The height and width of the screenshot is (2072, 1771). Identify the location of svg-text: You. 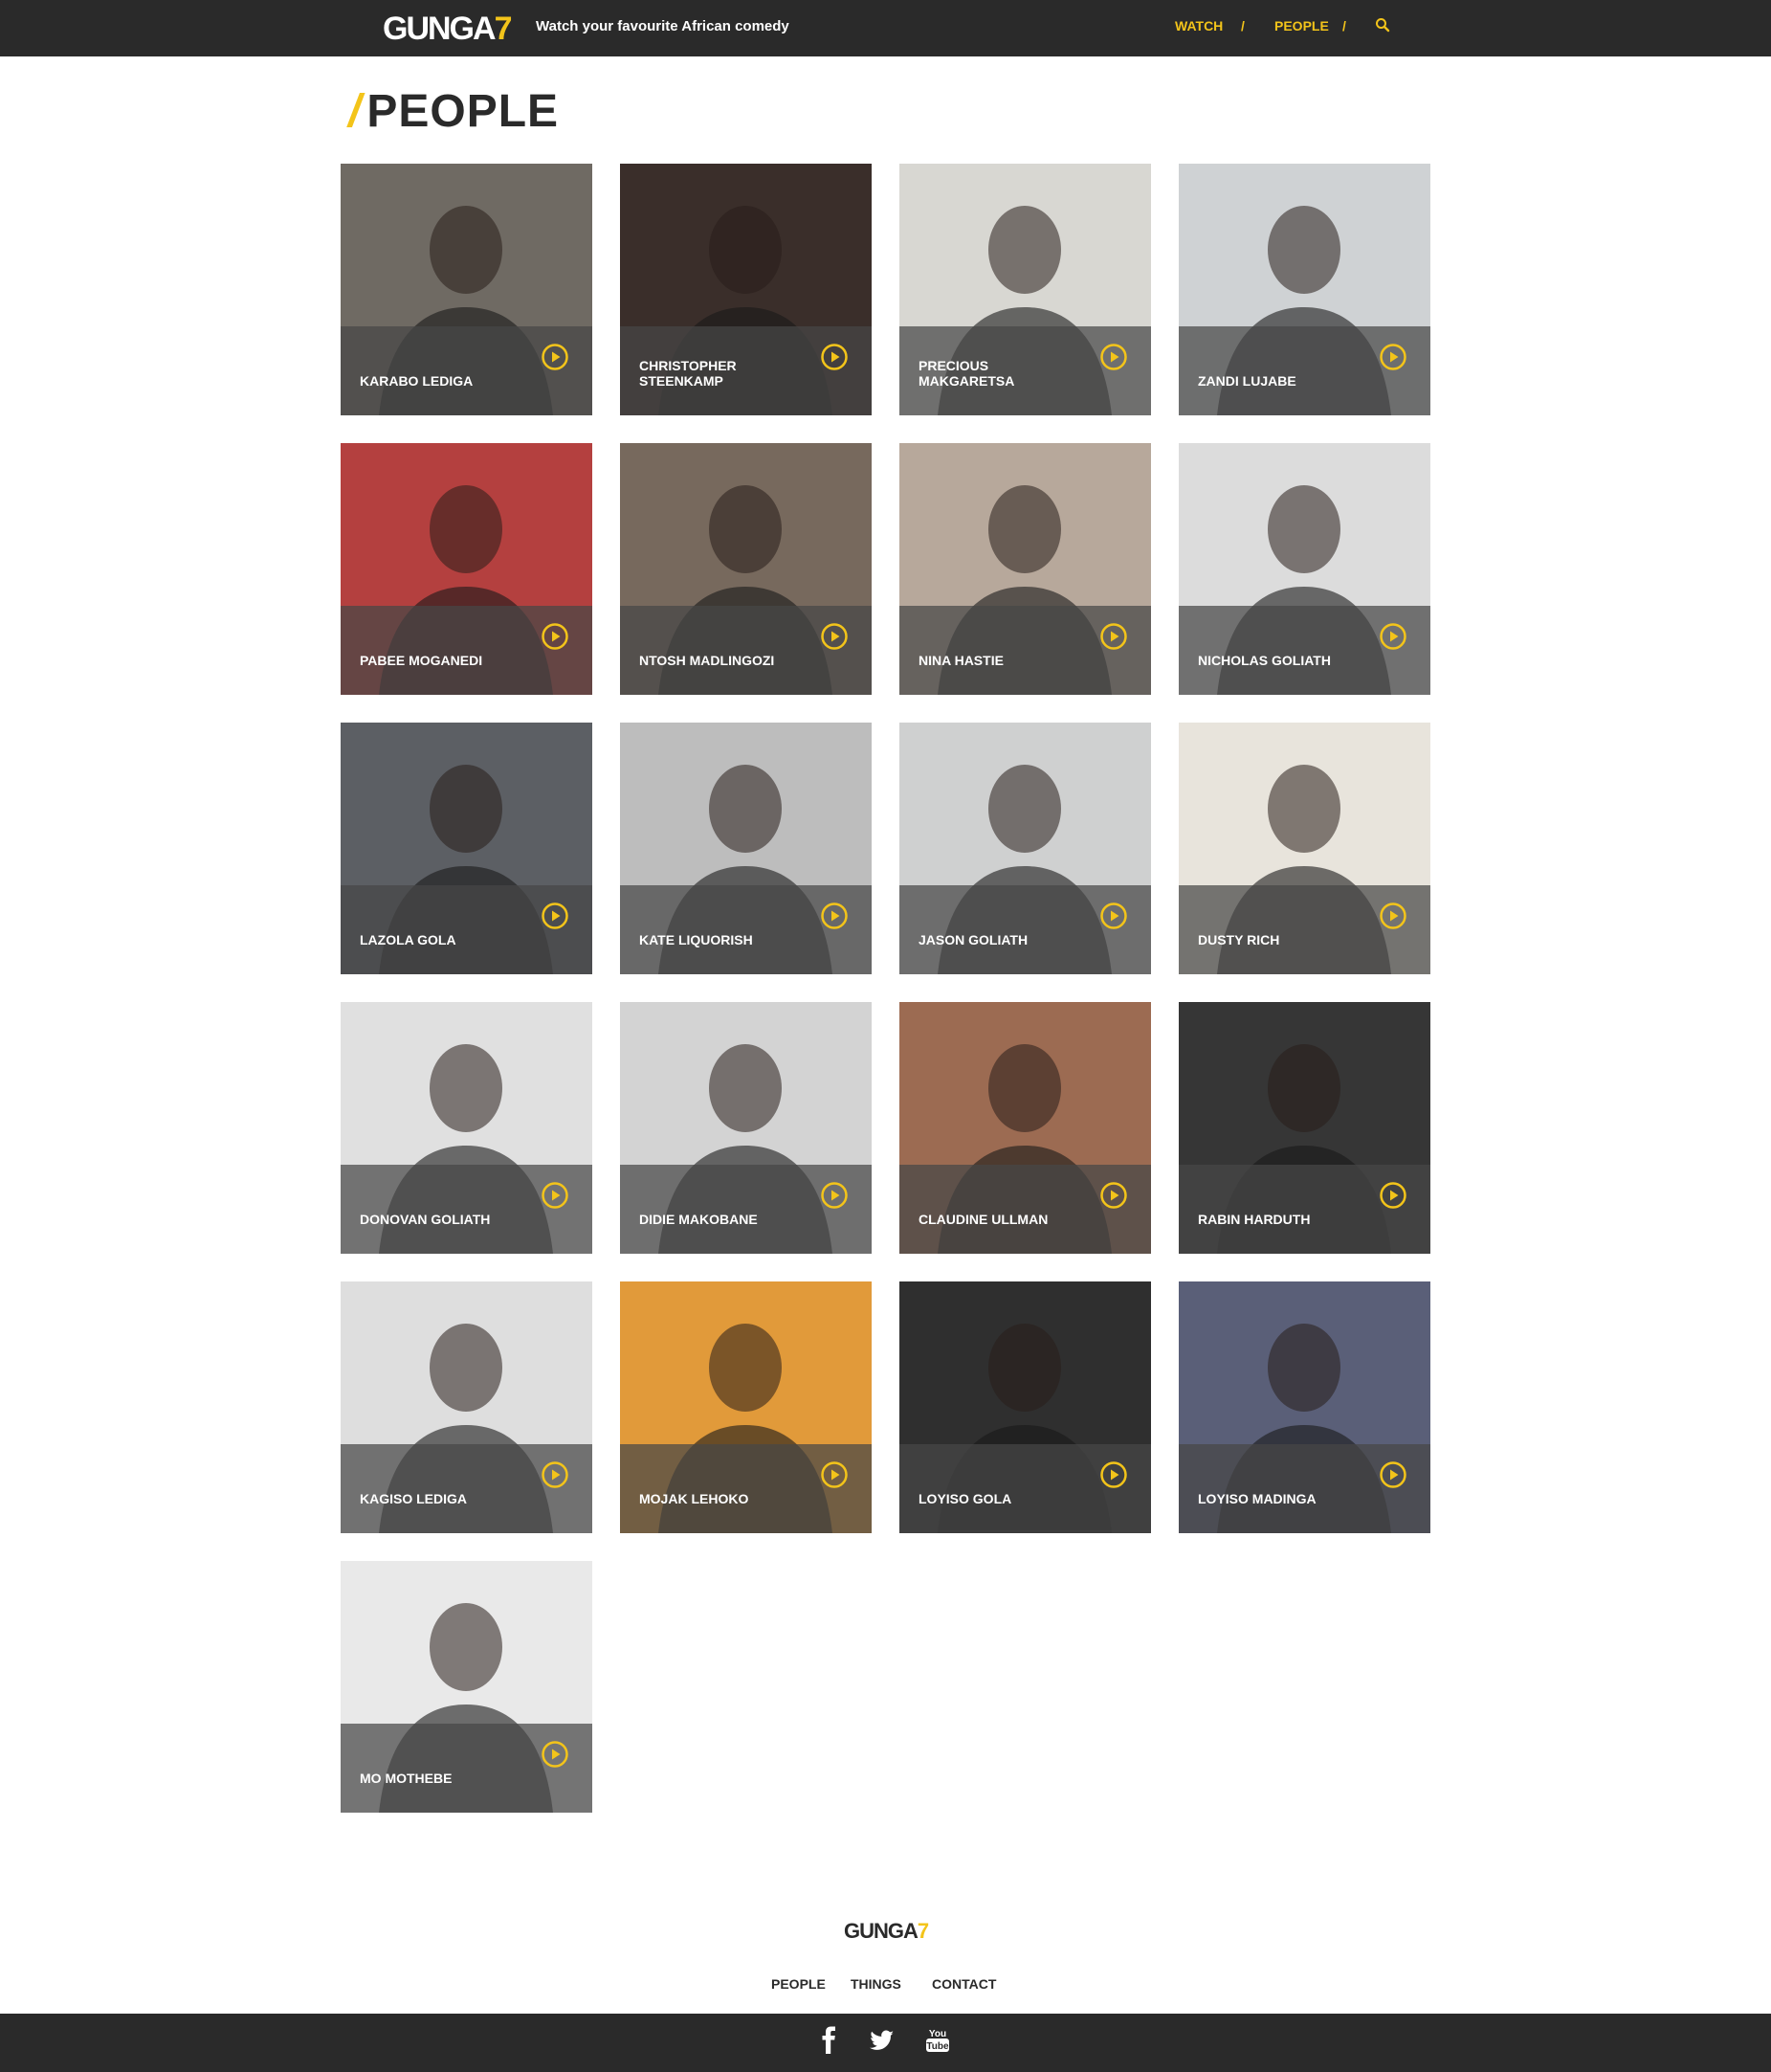
(938, 2034).